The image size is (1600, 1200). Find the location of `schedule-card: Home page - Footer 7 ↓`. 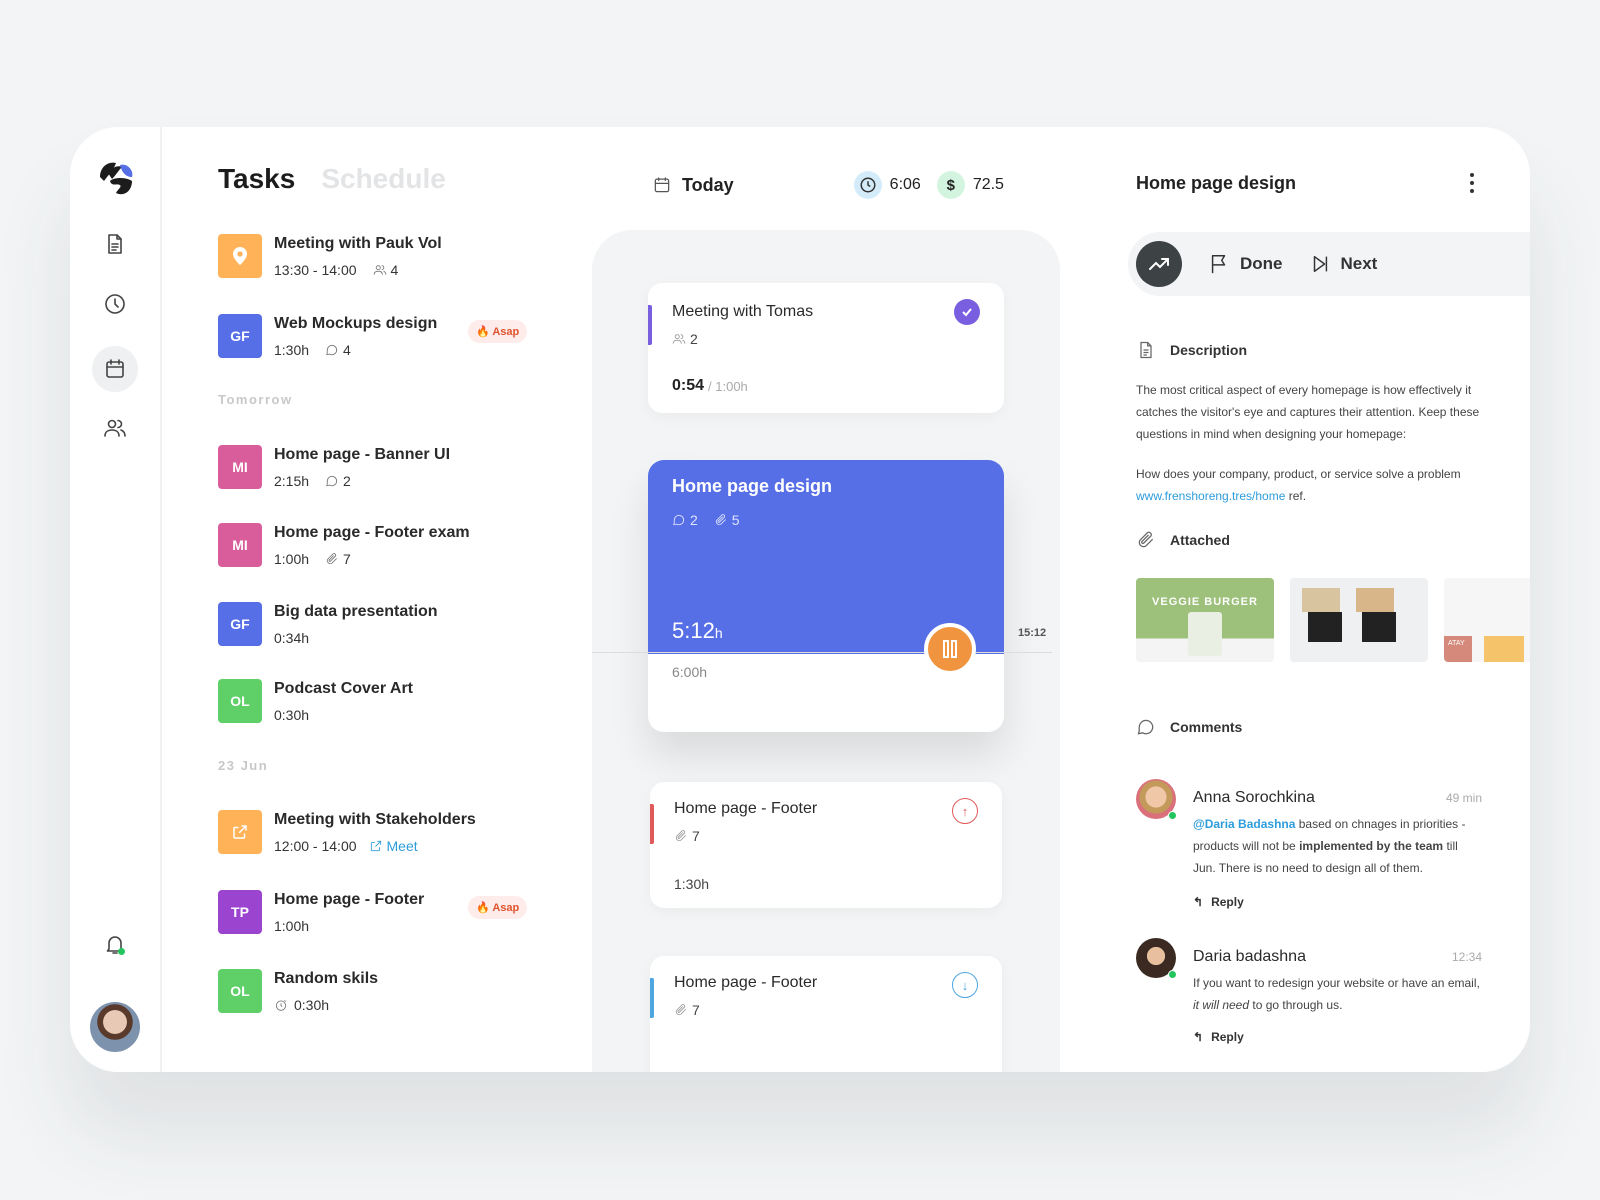

schedule-card: Home page - Footer 7 ↓ is located at coordinates (826, 1014).